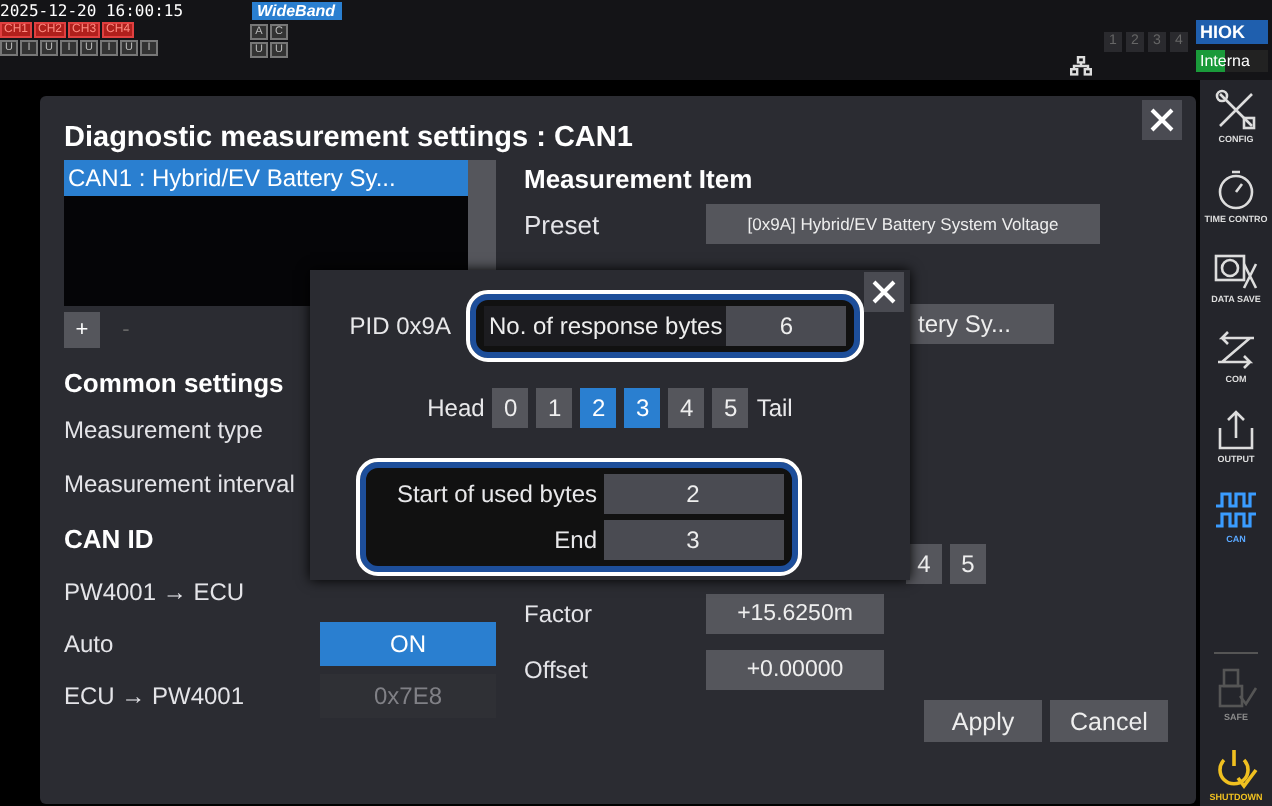  Describe the element at coordinates (575, 540) in the screenshot. I see `field-label: End` at that location.